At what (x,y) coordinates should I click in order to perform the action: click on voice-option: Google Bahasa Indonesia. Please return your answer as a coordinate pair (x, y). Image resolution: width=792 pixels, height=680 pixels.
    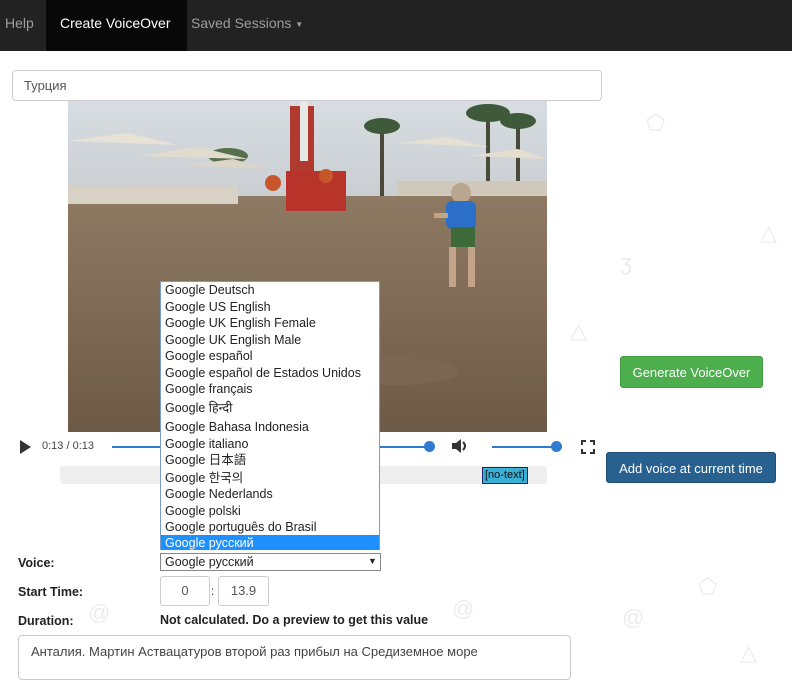
    Looking at the image, I should click on (270, 427).